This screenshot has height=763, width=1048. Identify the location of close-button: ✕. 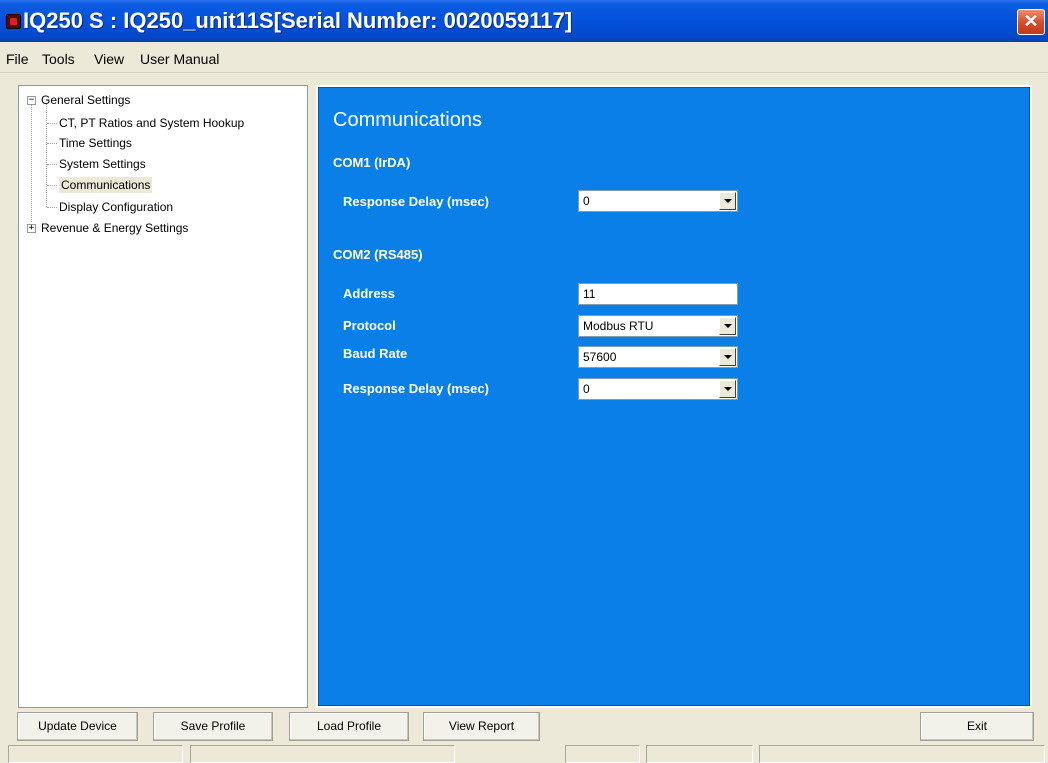
(1031, 22).